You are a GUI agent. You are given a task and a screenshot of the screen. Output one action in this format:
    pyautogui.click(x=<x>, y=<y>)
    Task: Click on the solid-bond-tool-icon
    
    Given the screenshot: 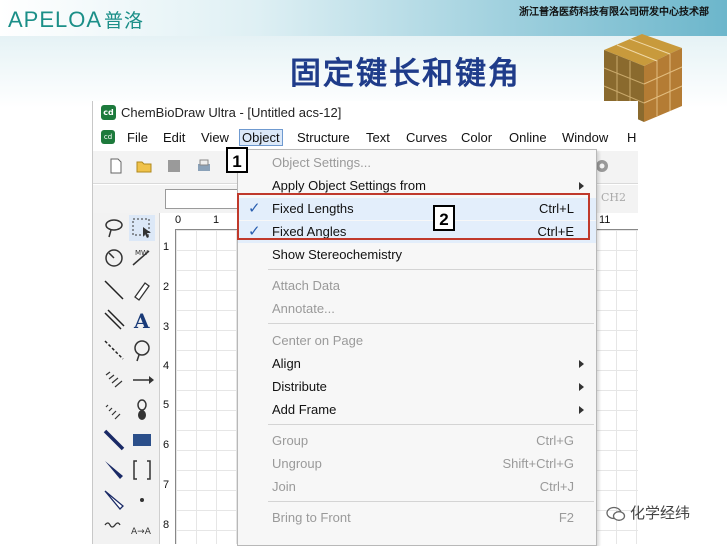 What is the action you would take?
    pyautogui.click(x=114, y=290)
    